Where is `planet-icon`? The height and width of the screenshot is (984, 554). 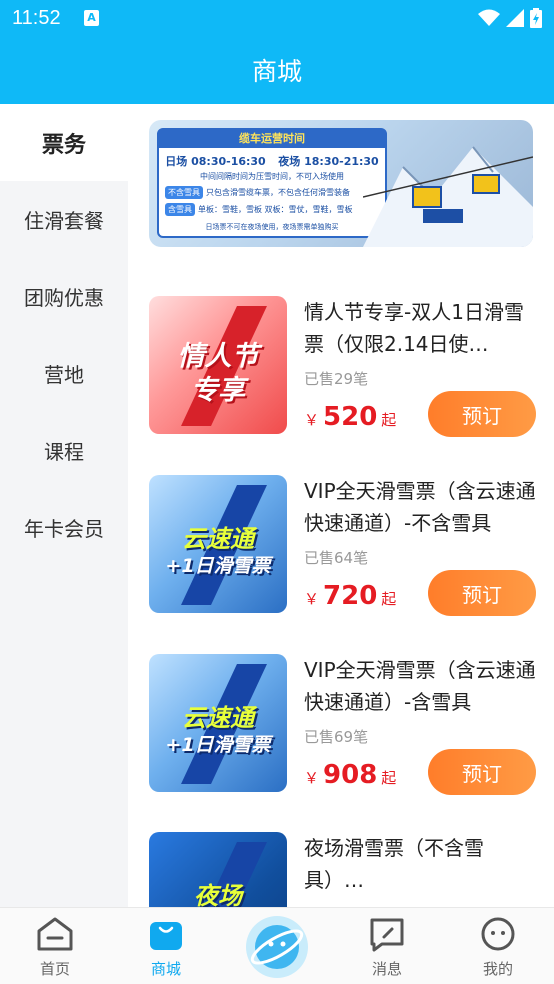
planet-icon is located at coordinates (277, 947).